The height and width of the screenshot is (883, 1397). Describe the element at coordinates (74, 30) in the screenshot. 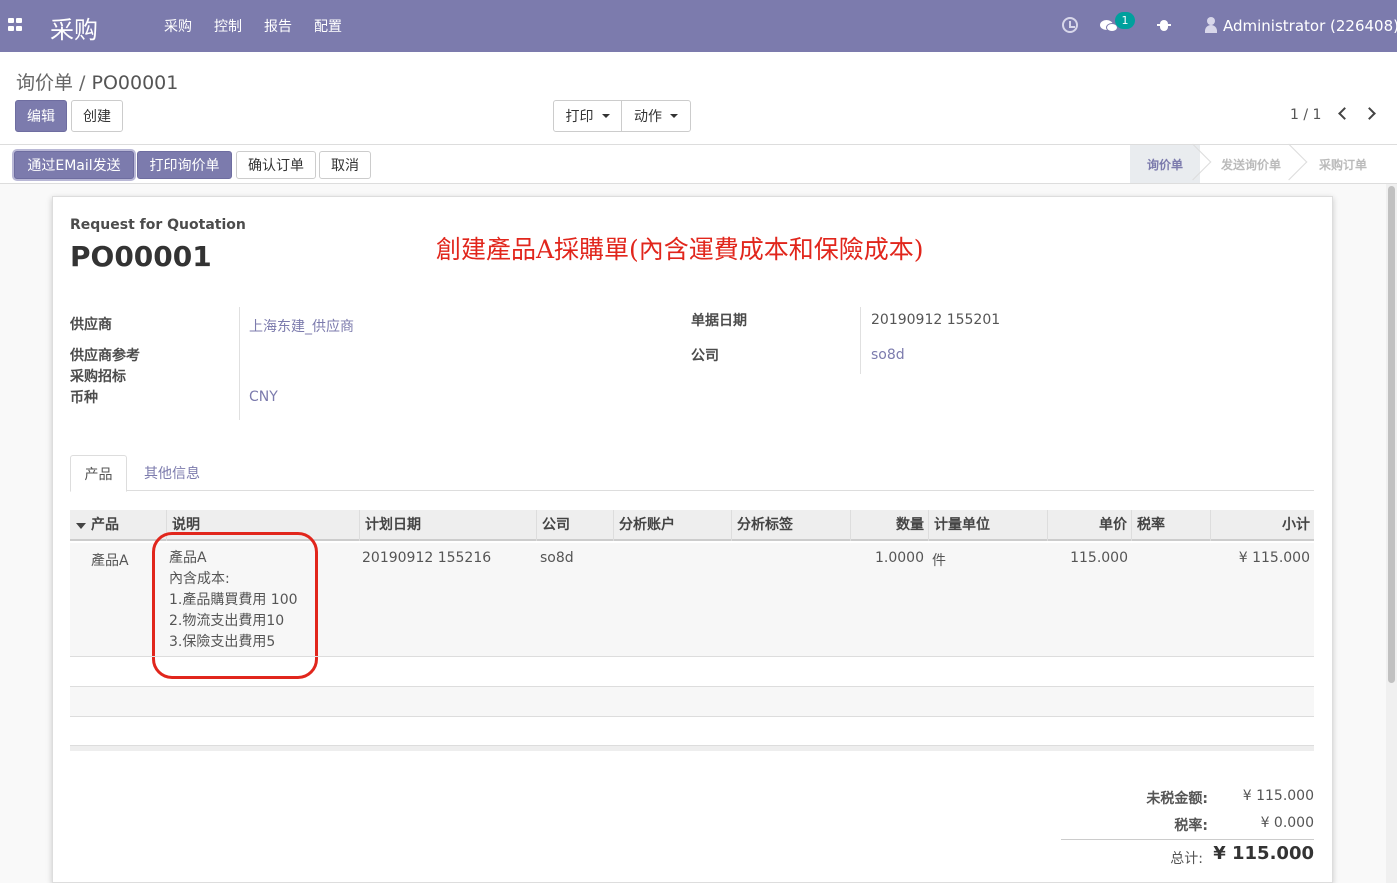

I see `app-brand: 采购` at that location.